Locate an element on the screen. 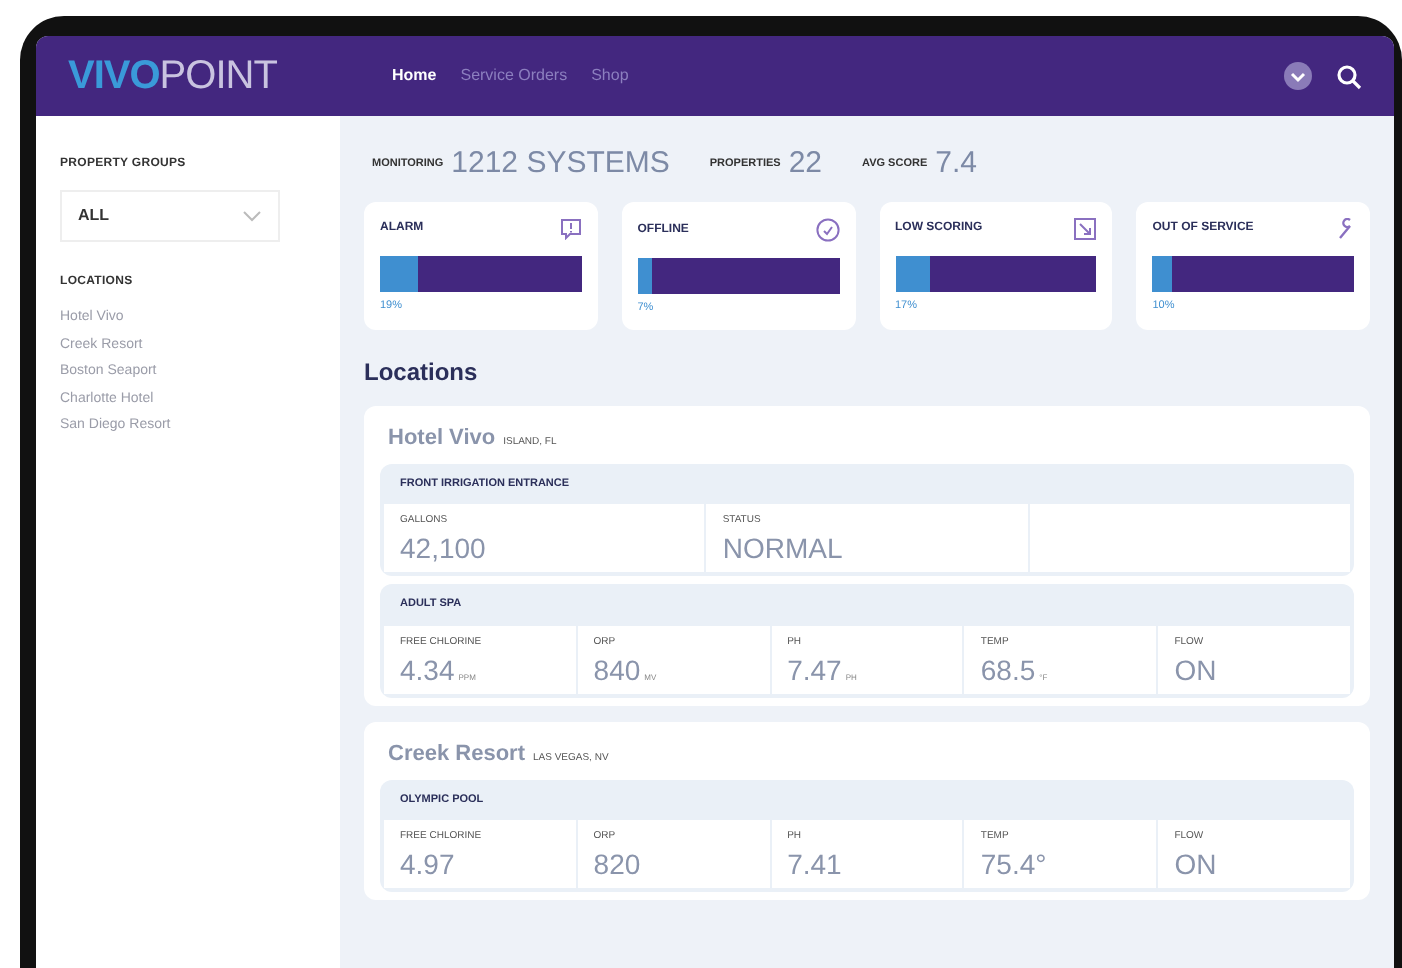 The image size is (1402, 968). location-name: Creek Resort is located at coordinates (456, 755).